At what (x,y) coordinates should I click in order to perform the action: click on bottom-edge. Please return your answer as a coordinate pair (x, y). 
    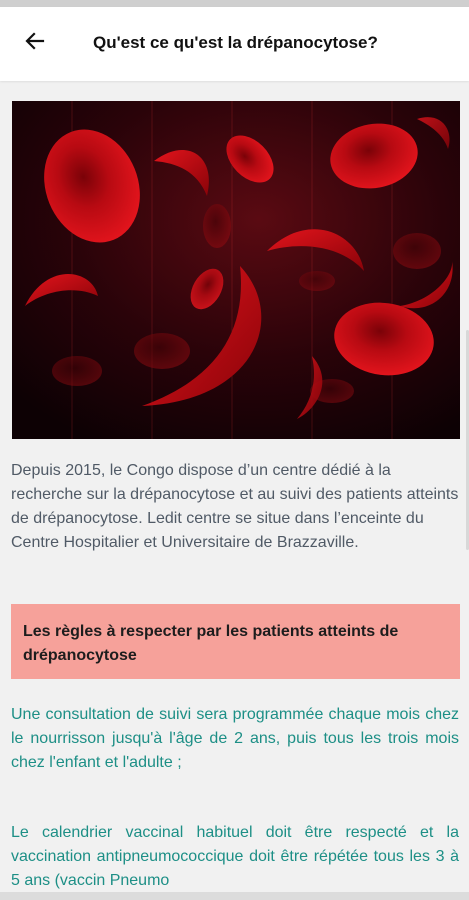
    Looking at the image, I should click on (234, 896).